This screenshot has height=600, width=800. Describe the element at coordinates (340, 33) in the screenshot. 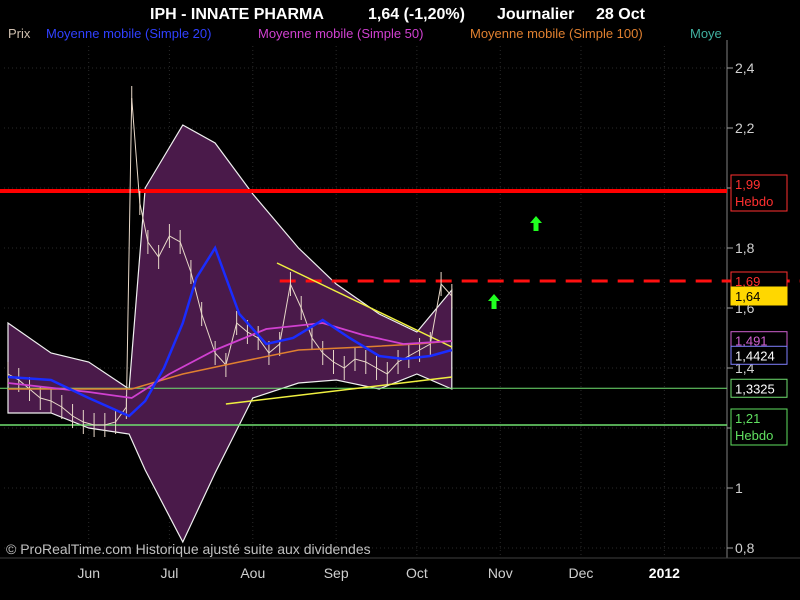

I see `legend-ma50: Moyenne mobile (Simple 50)` at that location.